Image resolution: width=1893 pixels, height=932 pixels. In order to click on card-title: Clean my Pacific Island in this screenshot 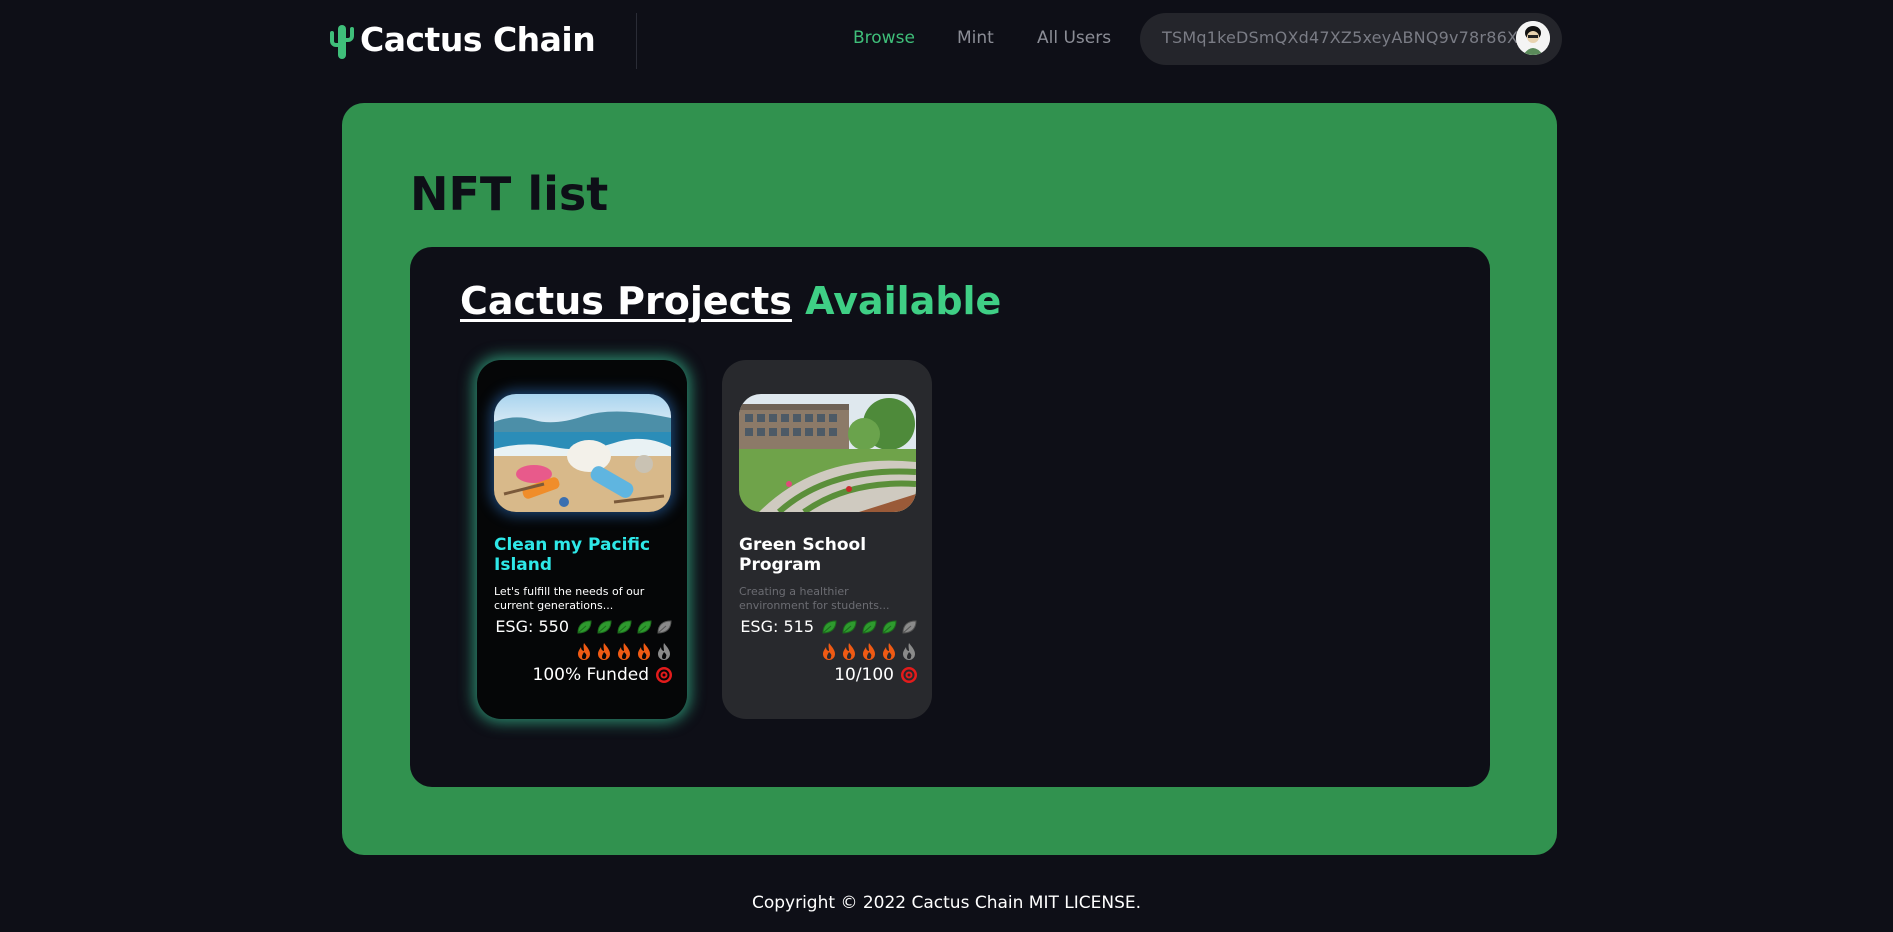, I will do `click(572, 555)`.